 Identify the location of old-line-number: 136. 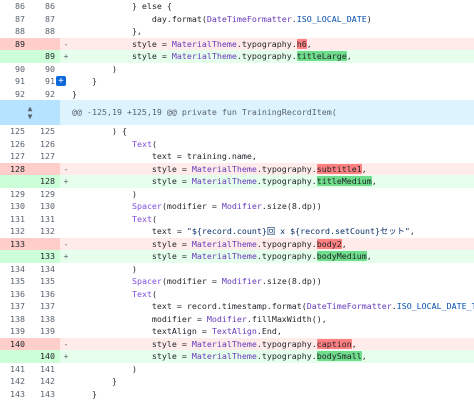
(15, 293).